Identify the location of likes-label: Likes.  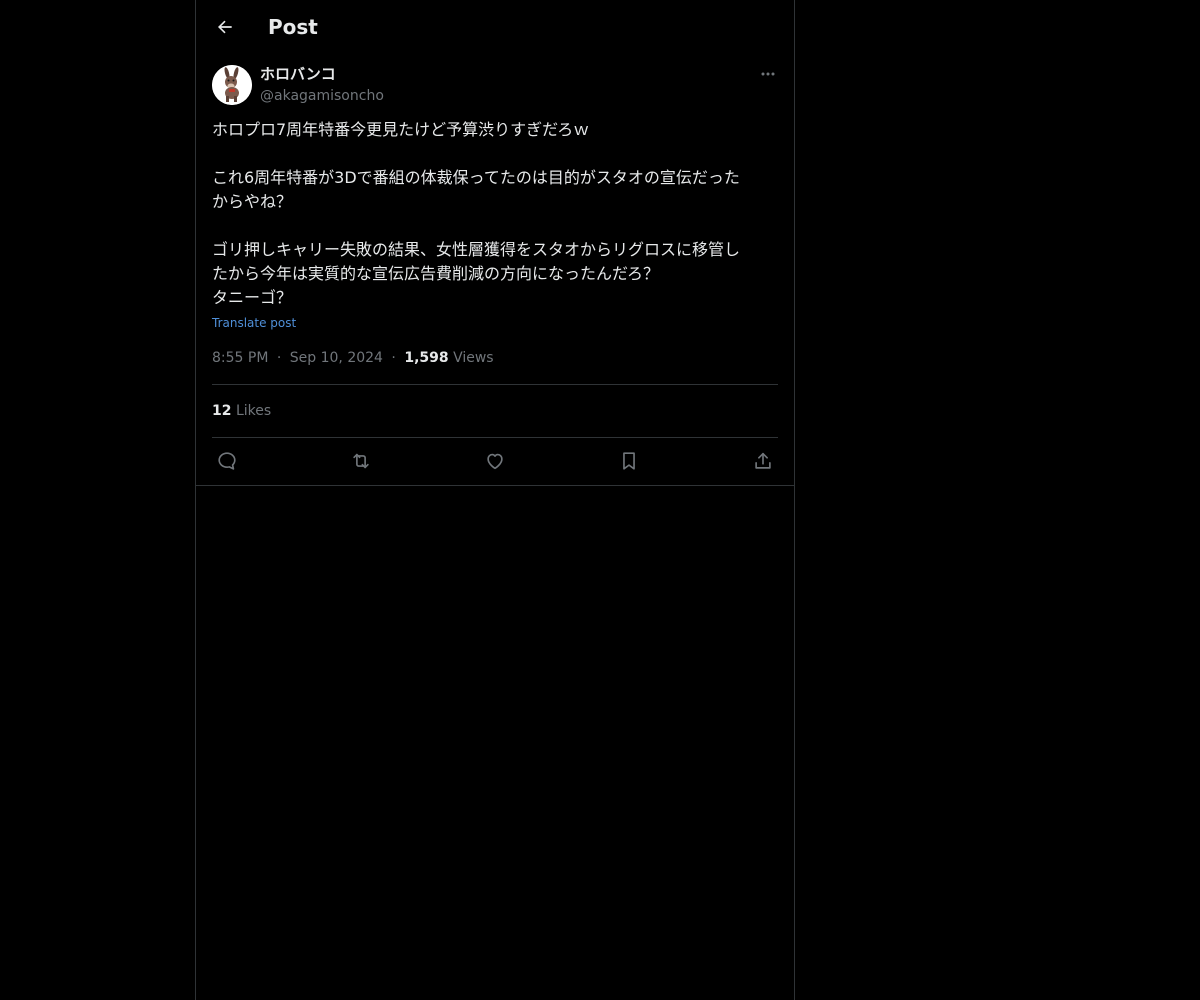
(253, 411).